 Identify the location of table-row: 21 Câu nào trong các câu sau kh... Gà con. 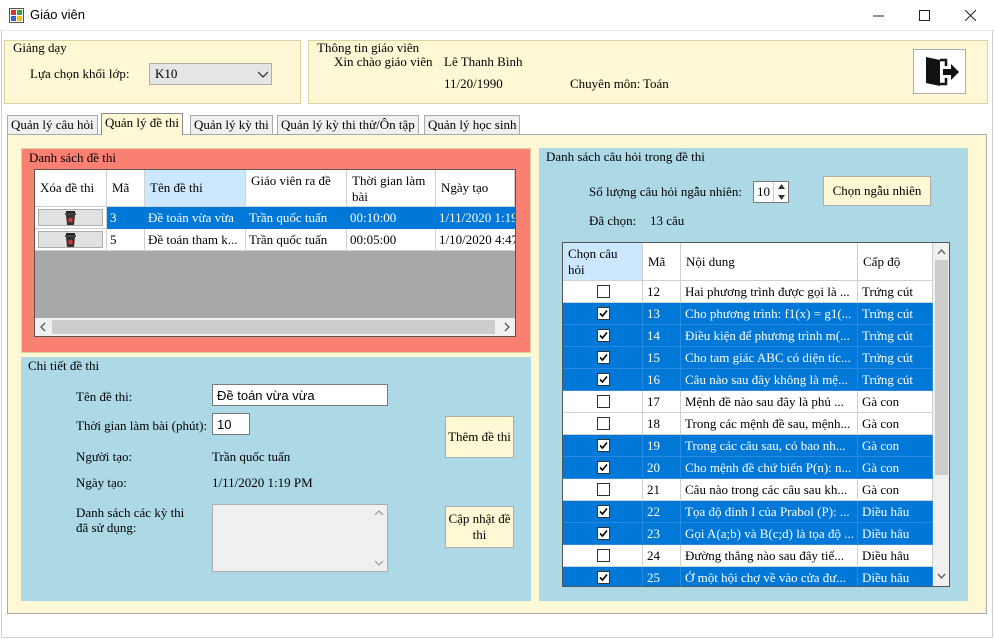
(748, 490).